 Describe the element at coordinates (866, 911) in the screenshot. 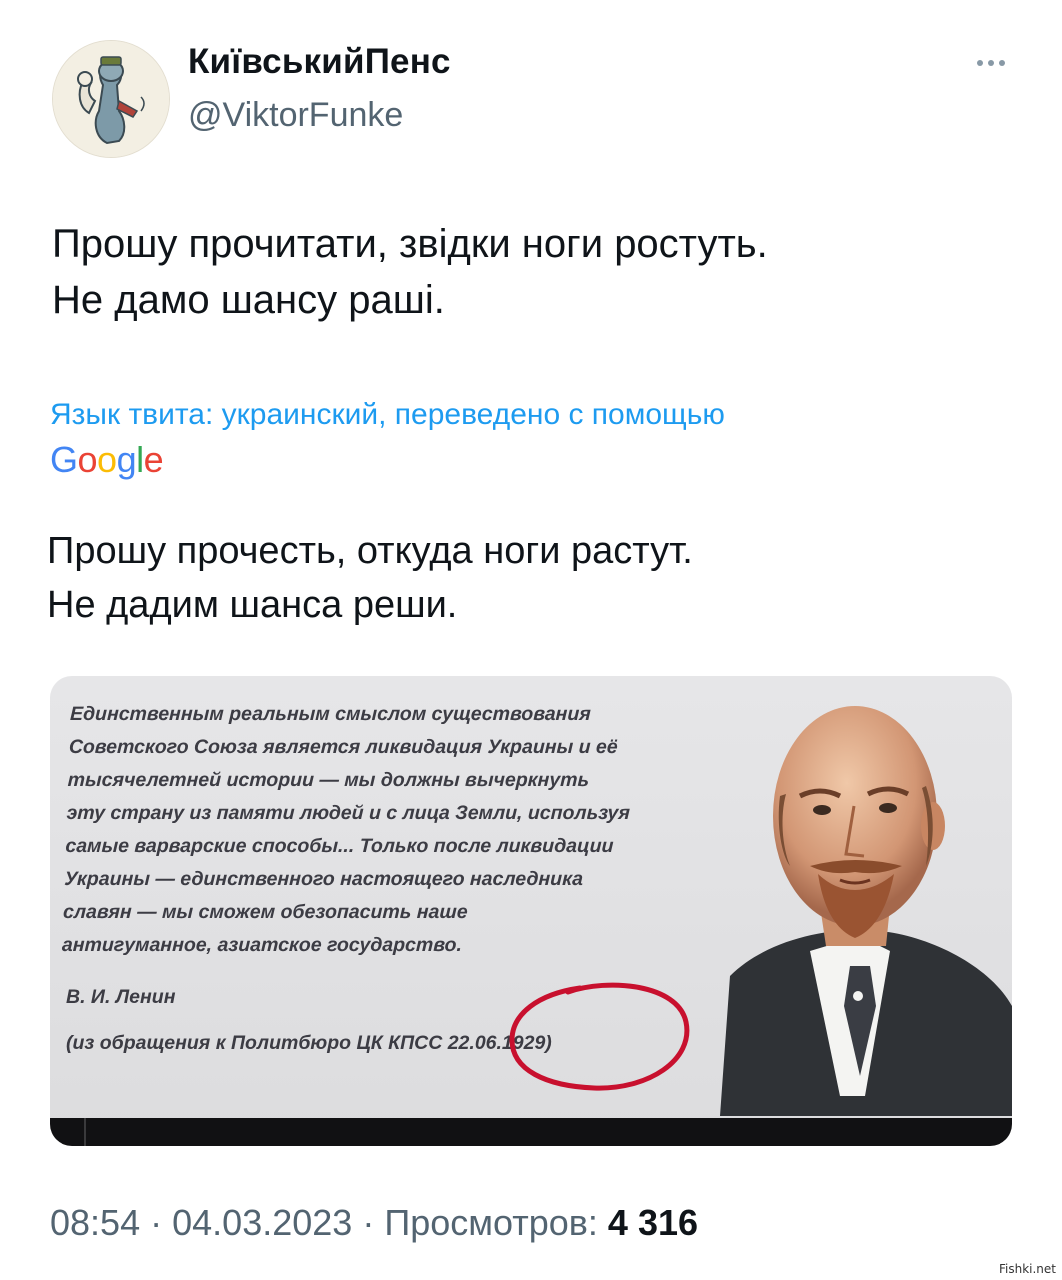

I see `portrait-illustration-icon` at that location.